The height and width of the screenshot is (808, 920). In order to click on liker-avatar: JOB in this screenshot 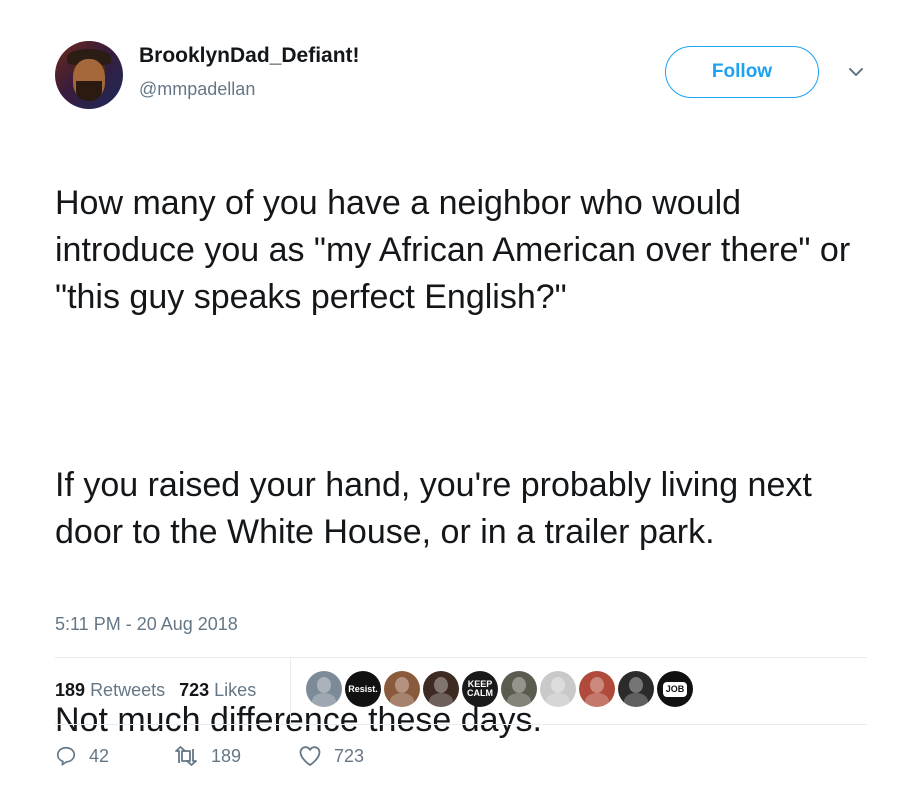, I will do `click(675, 689)`.